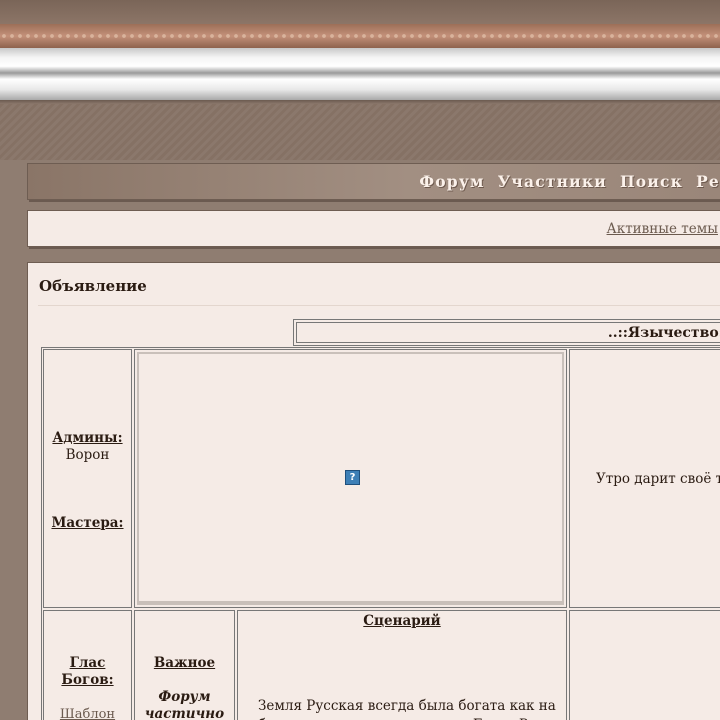 The image size is (720, 720). What do you see at coordinates (360, 12) in the screenshot?
I see `header-top-band` at bounding box center [360, 12].